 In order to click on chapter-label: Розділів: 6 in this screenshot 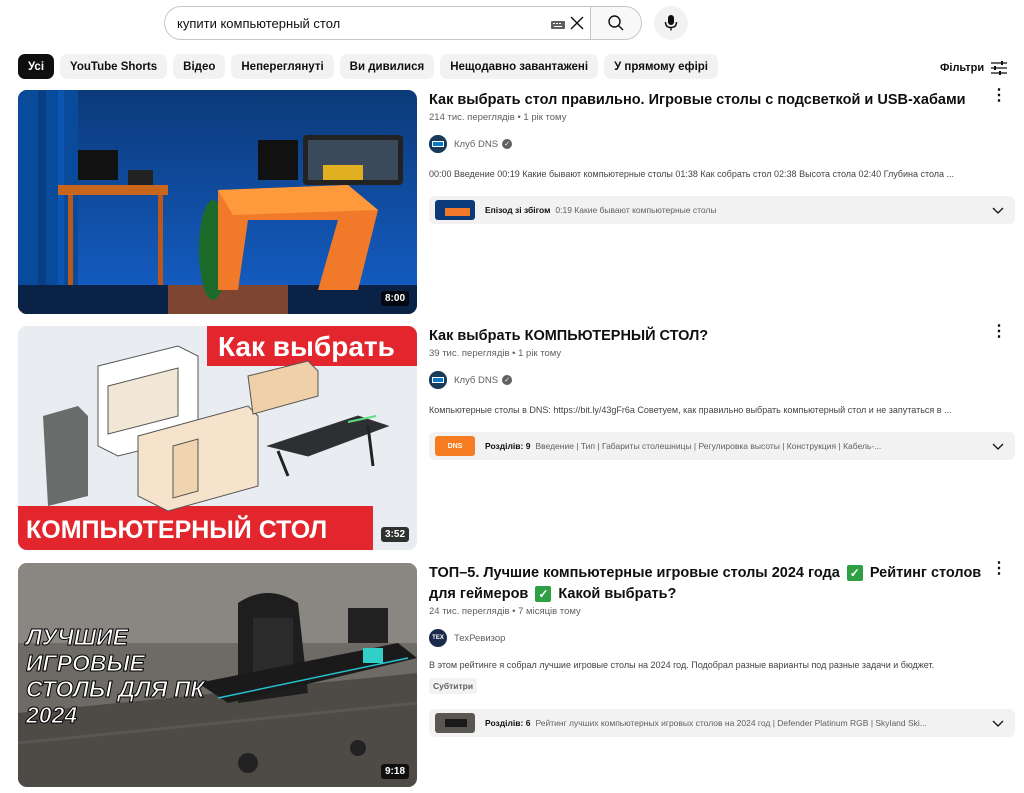, I will do `click(508, 723)`.